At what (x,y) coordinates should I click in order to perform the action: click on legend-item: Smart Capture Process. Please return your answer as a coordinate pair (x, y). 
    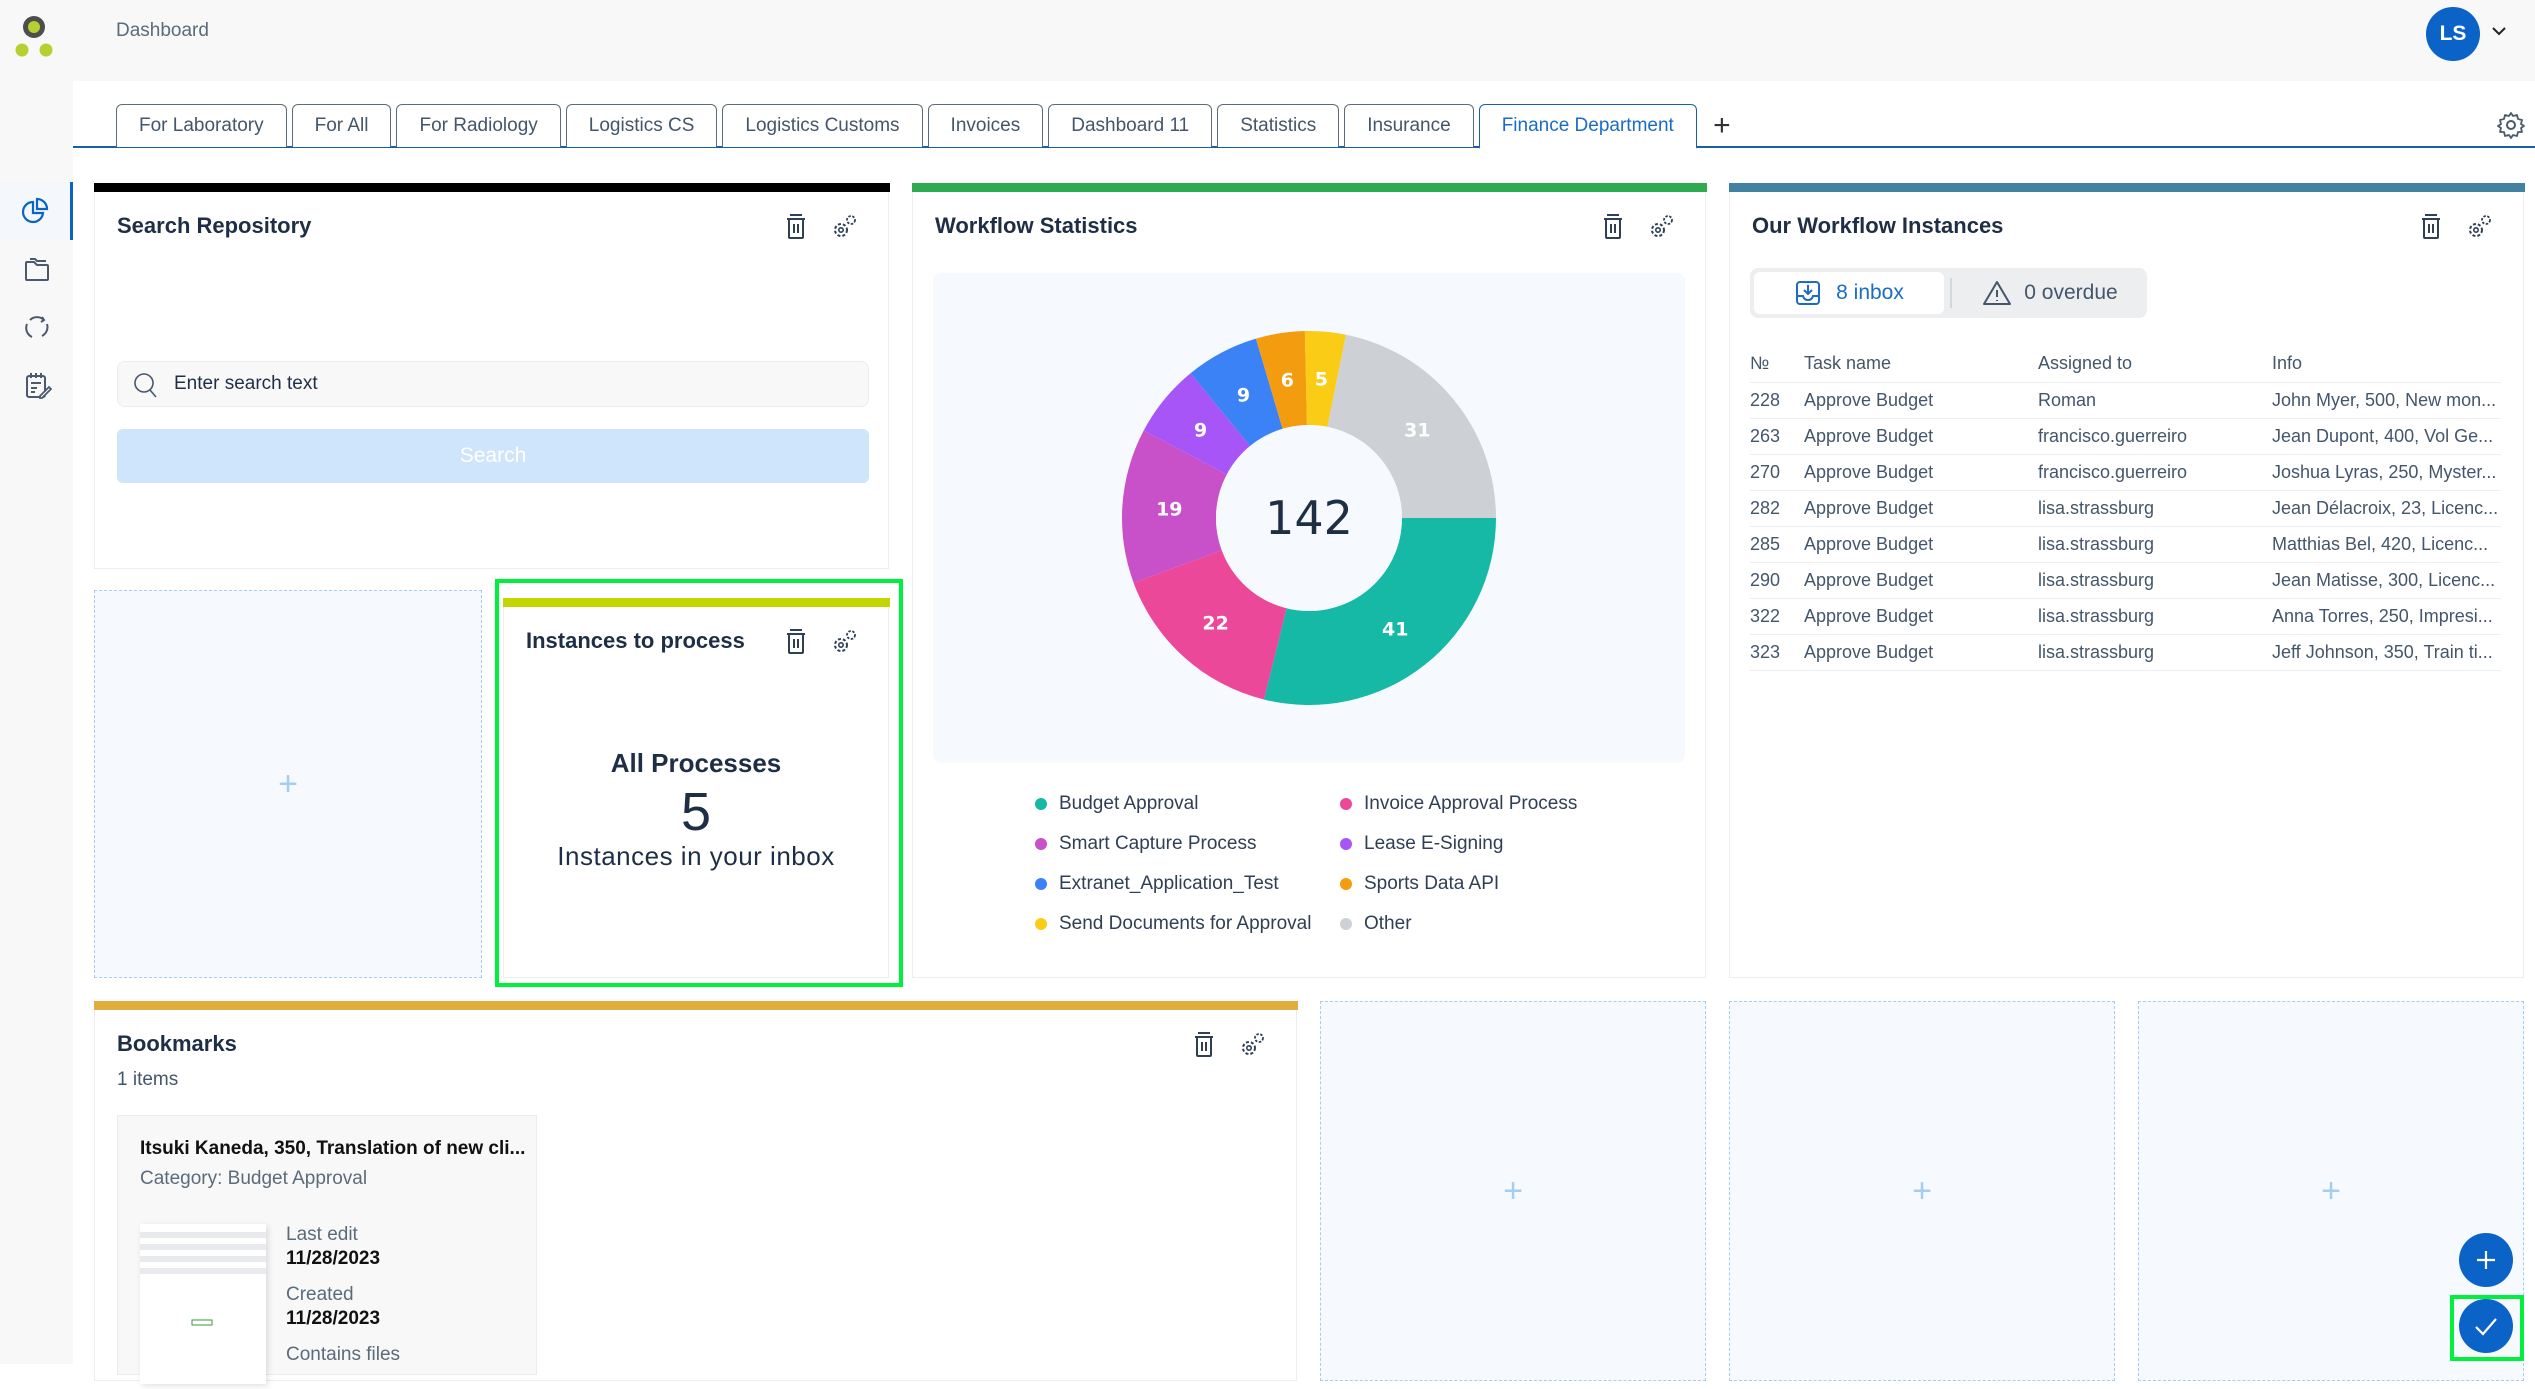
    Looking at the image, I should click on (1187, 844).